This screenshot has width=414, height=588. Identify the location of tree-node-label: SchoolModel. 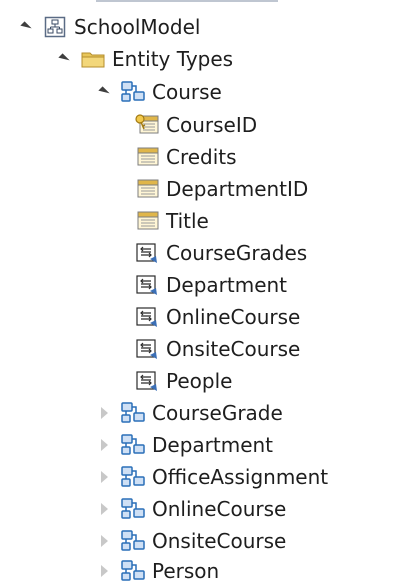
(137, 27).